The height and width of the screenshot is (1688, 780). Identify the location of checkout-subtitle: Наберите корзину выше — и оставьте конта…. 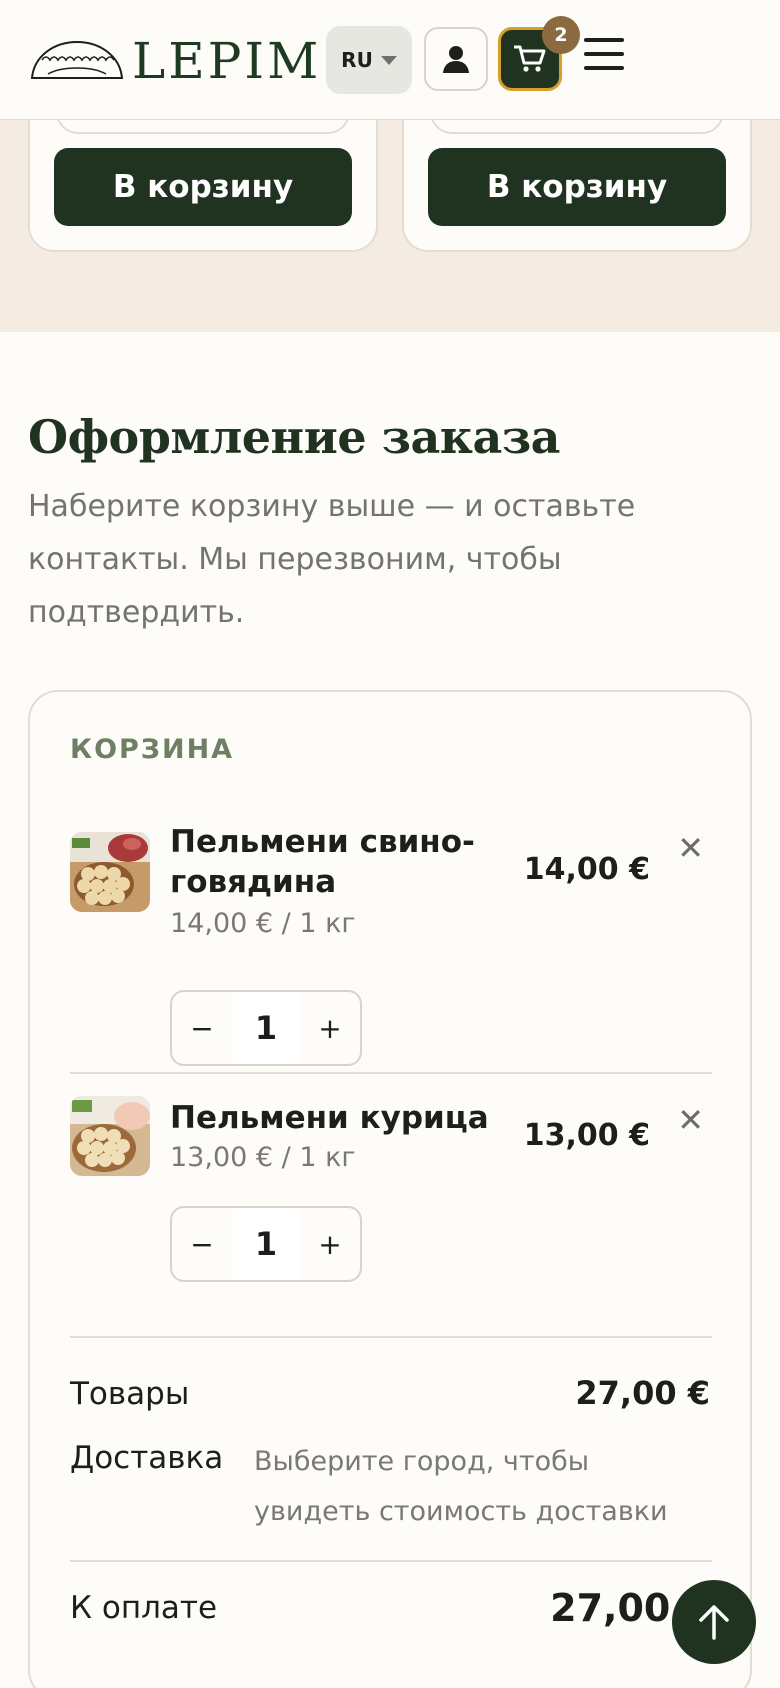
(332, 559).